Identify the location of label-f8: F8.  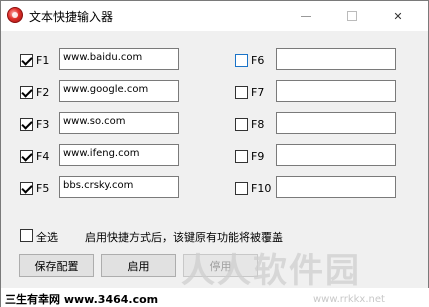
(258, 124).